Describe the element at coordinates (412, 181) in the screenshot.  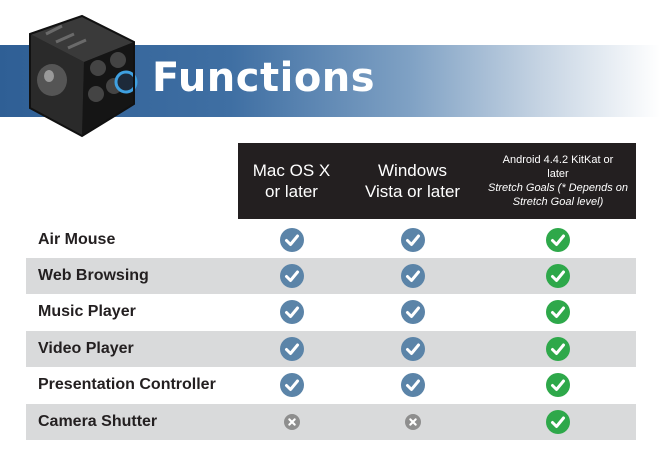
I see `column-header-windows: Windows Vista or later` at that location.